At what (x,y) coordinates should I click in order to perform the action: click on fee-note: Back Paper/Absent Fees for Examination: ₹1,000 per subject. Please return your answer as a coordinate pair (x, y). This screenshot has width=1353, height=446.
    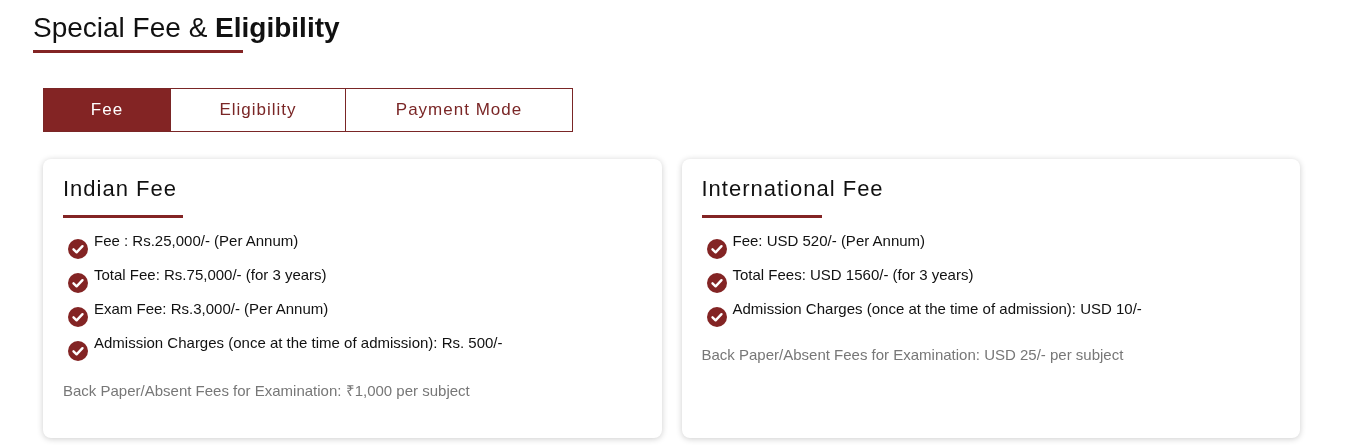
    Looking at the image, I should click on (267, 390).